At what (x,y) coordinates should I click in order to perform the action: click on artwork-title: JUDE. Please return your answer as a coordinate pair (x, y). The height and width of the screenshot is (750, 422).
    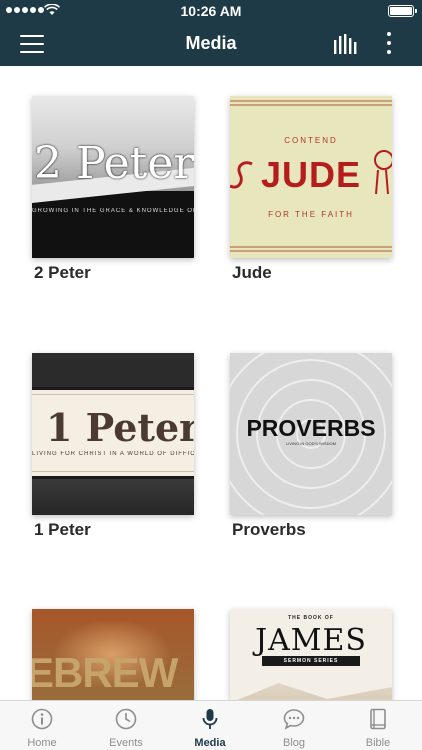
    Looking at the image, I should click on (311, 174).